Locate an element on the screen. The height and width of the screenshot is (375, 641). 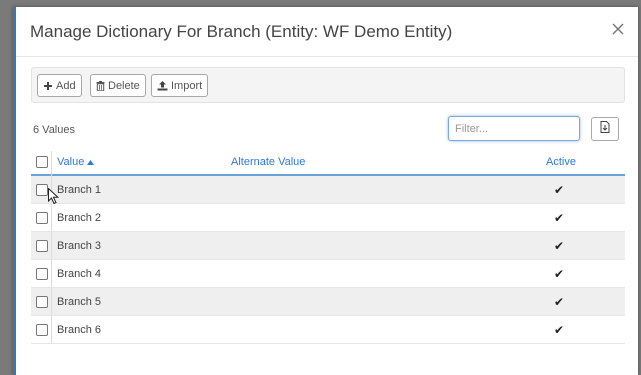
column-header-value-label: Value is located at coordinates (71, 162).